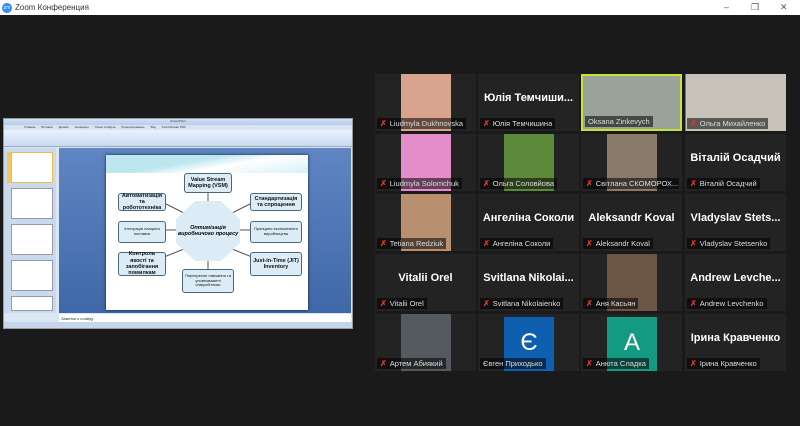 The image size is (800, 426). I want to click on ribbon-tab: Главная, so click(29, 127).